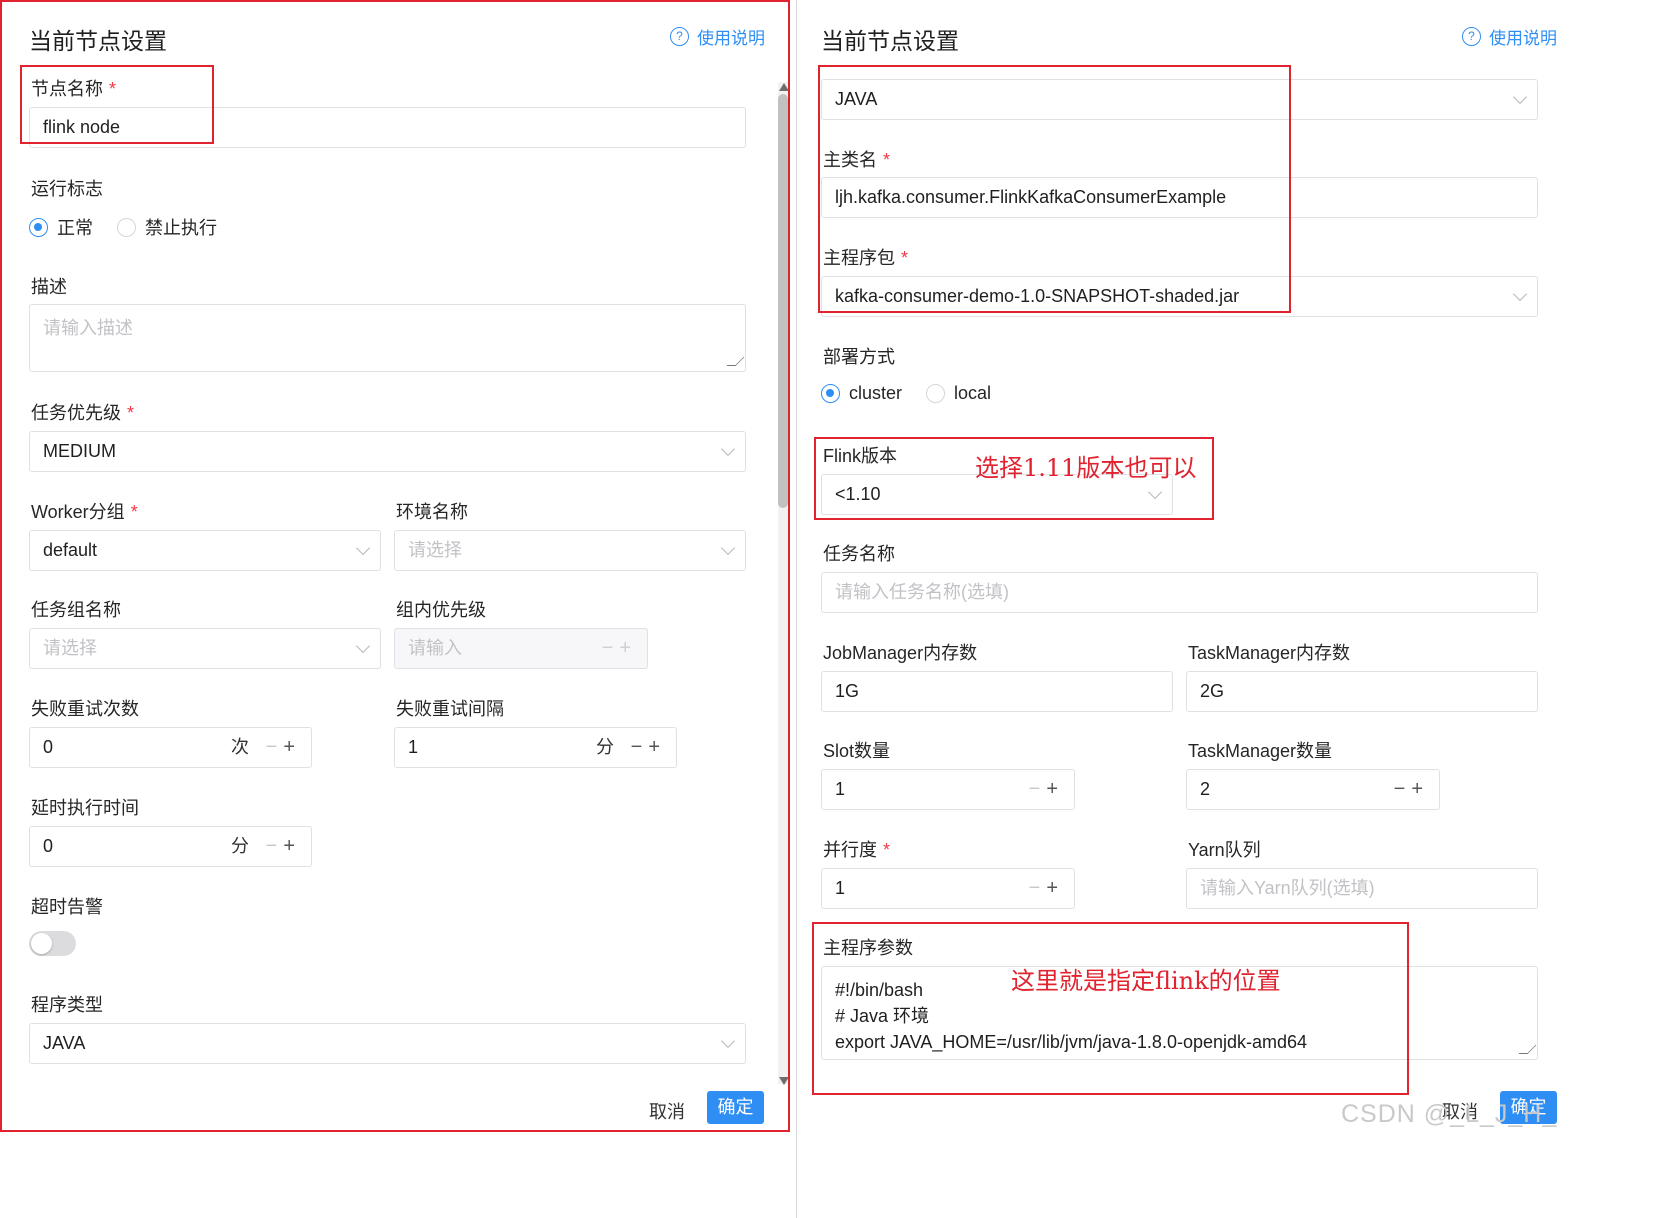 The image size is (1669, 1218). Describe the element at coordinates (1260, 751) in the screenshot. I see `taskmanager-count-label: TaskManager数量` at that location.